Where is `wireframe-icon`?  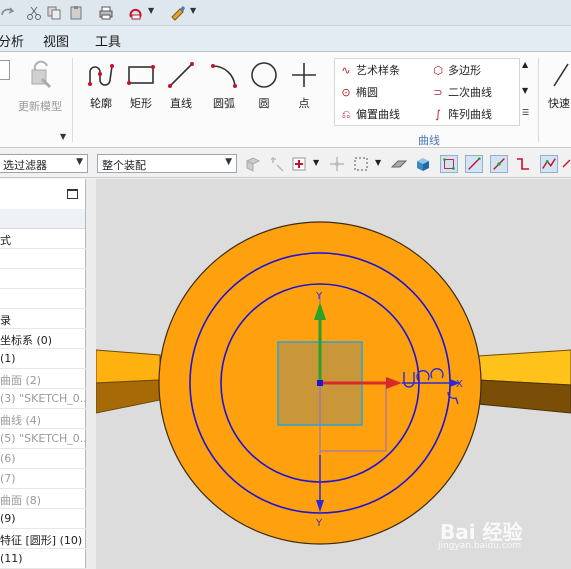 wireframe-icon is located at coordinates (399, 164).